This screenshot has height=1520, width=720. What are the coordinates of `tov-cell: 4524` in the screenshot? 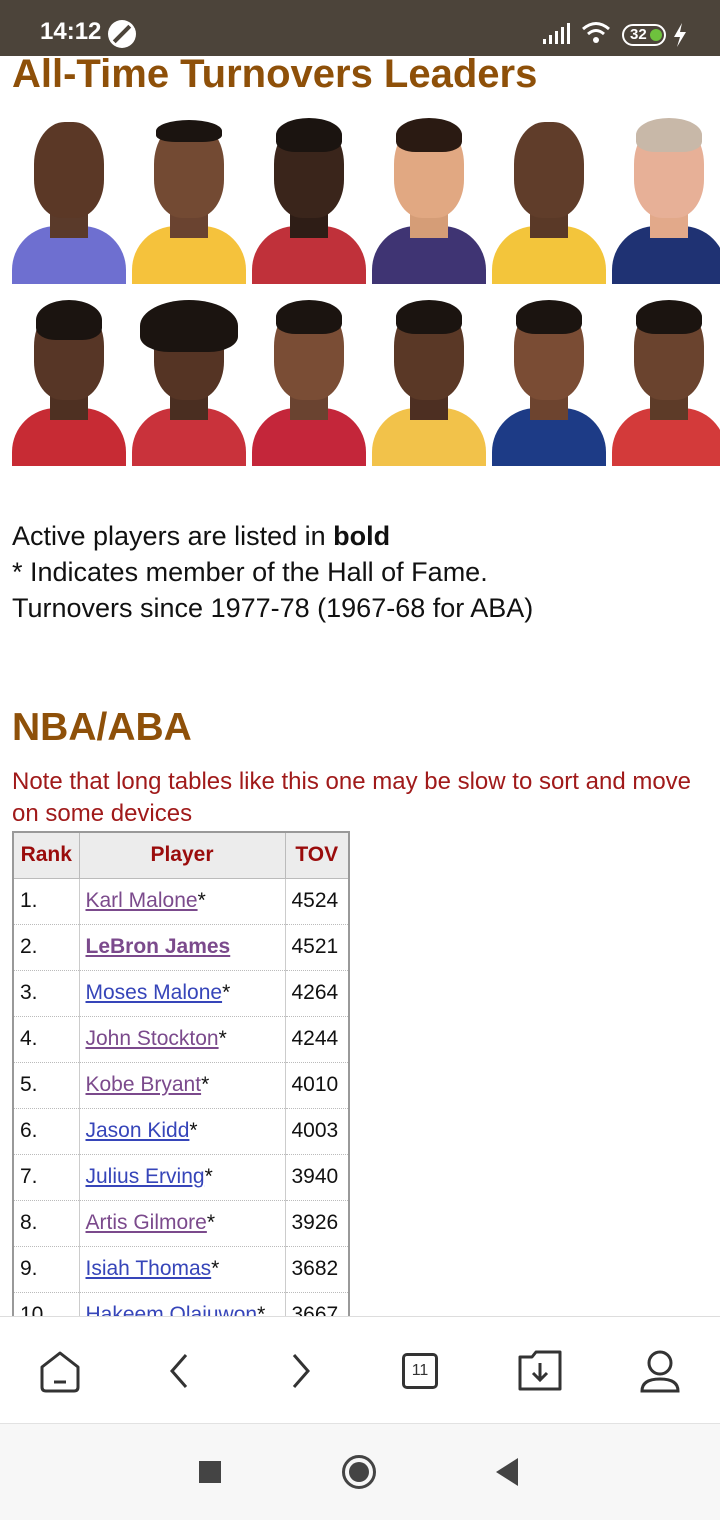 It's located at (317, 901).